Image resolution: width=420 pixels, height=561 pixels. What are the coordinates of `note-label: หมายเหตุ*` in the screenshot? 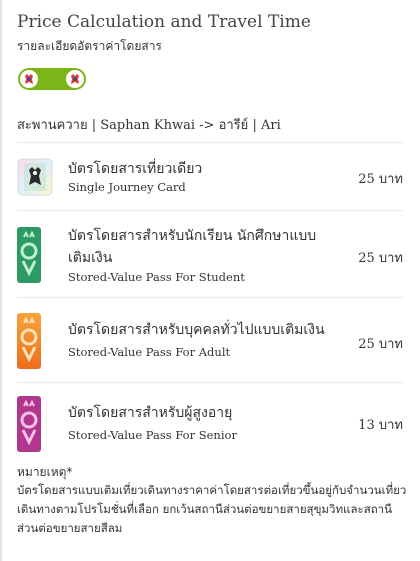 It's located at (45, 472).